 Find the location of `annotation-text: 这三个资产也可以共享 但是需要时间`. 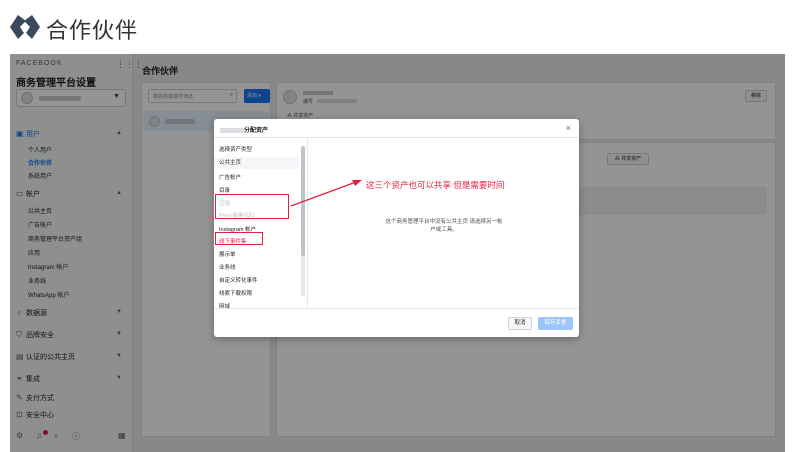

annotation-text: 这三个资产也可以共享 但是需要时间 is located at coordinates (435, 185).